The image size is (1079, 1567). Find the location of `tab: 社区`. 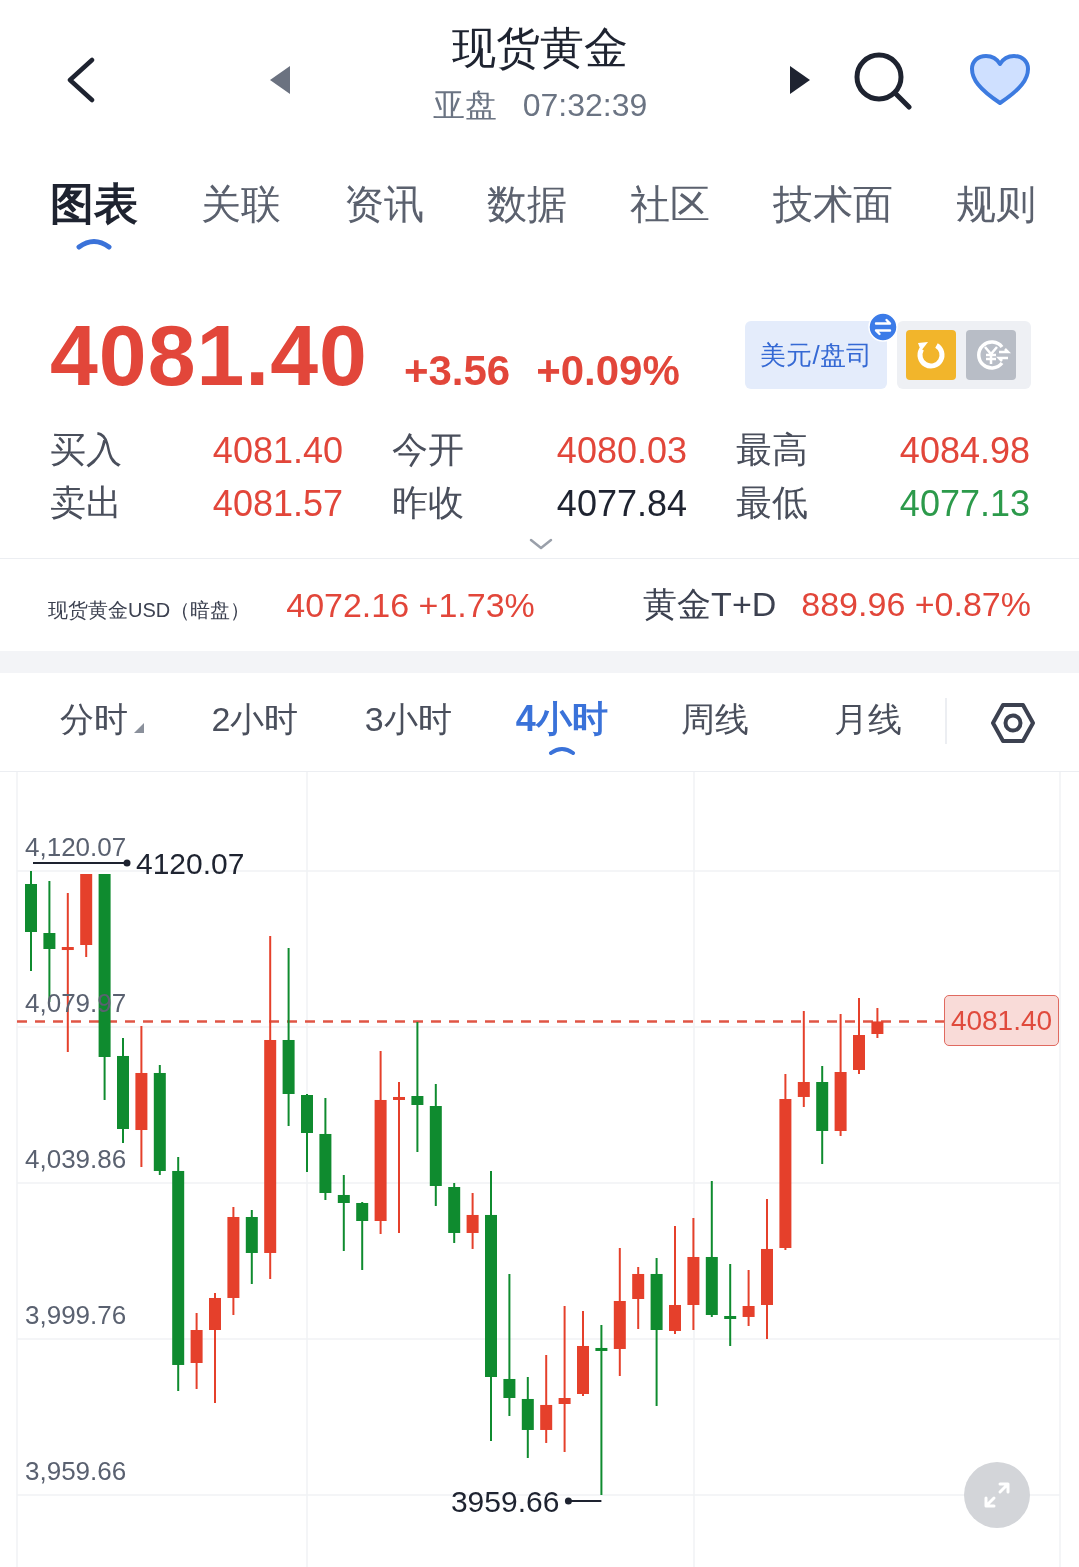

tab: 社区 is located at coordinates (670, 215).